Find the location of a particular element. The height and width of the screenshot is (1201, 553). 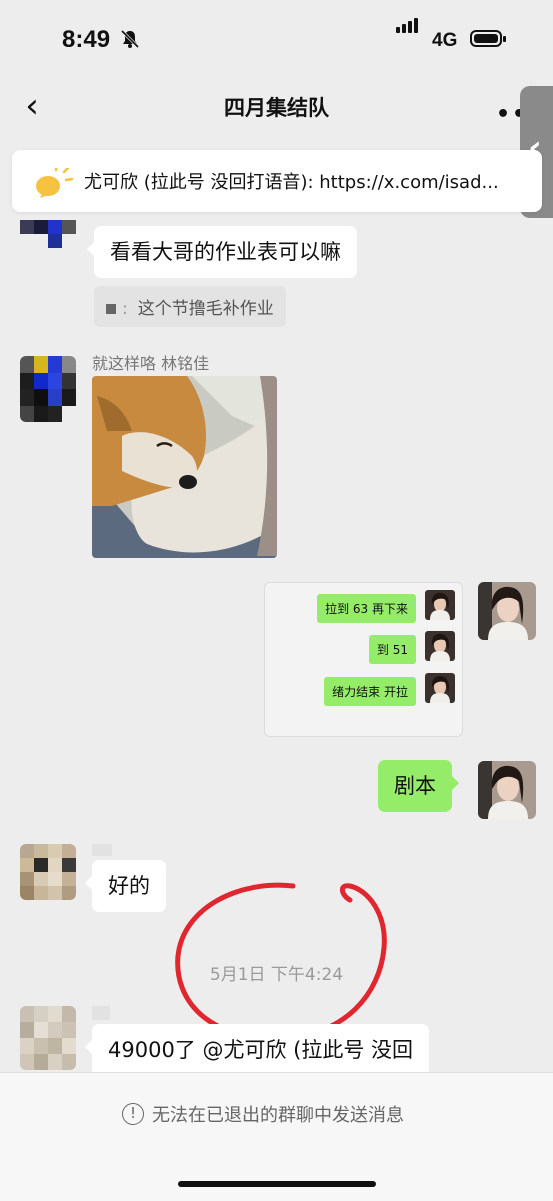

quoted-text: 这个节撸毛补作业 is located at coordinates (205, 309).